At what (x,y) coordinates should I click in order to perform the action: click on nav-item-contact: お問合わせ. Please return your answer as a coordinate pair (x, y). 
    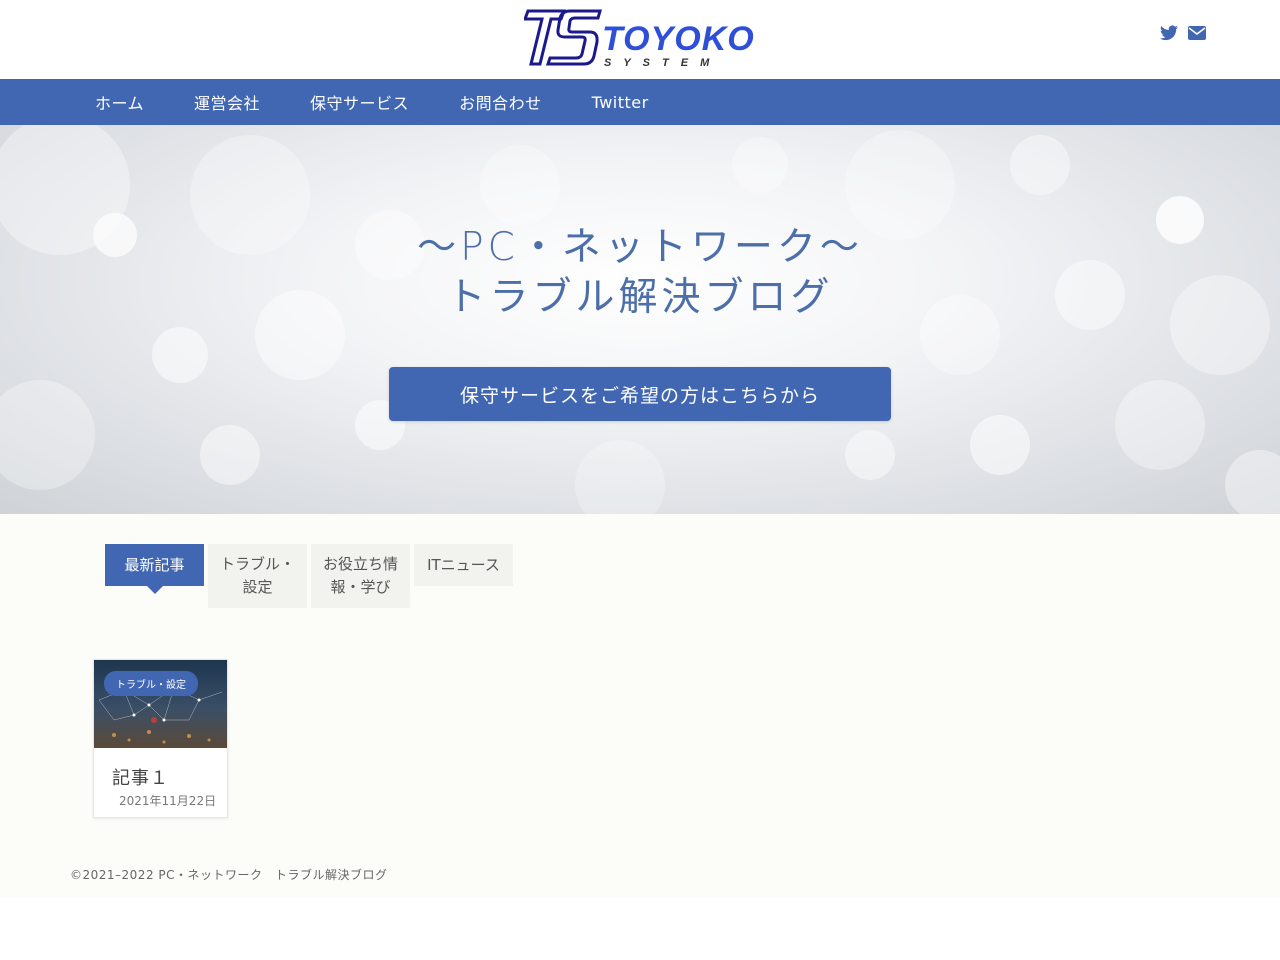
    Looking at the image, I should click on (500, 102).